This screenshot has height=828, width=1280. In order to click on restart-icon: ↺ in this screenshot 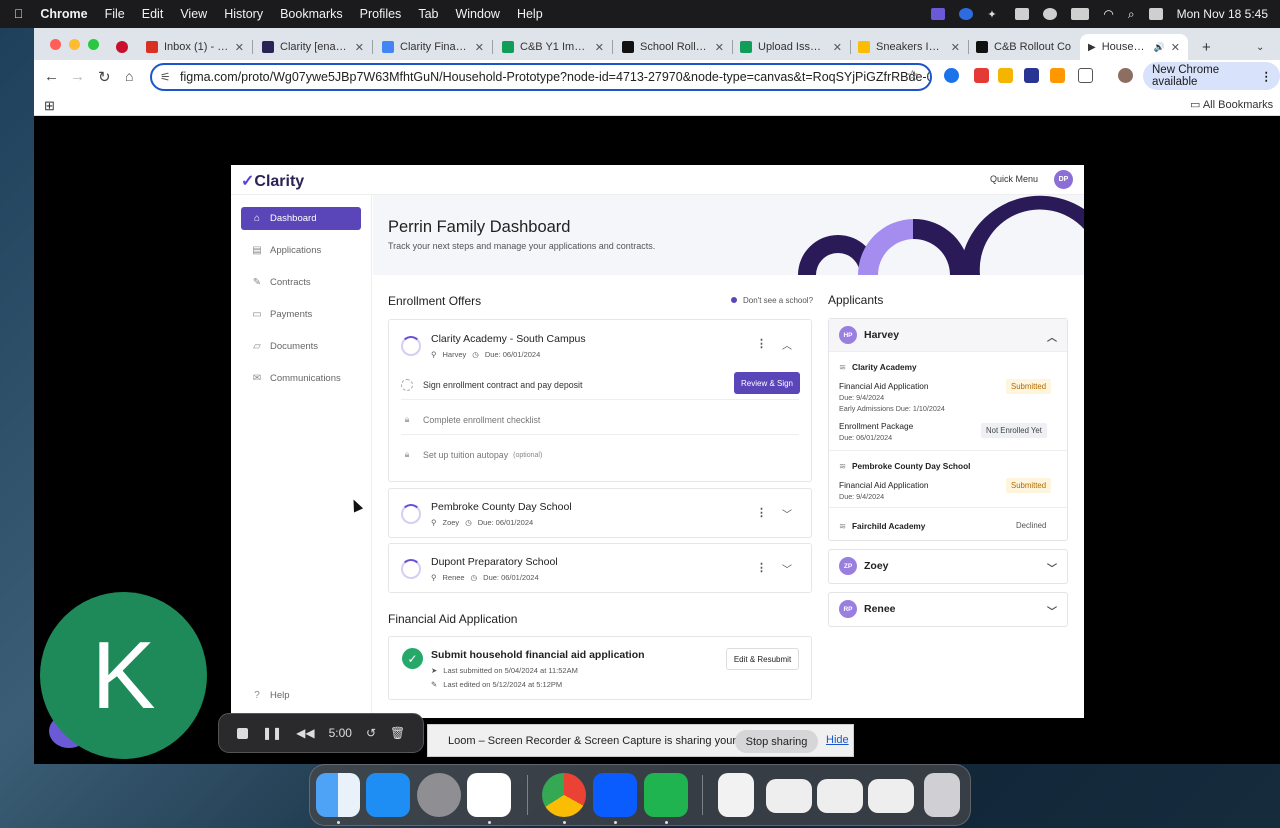, I will do `click(371, 733)`.